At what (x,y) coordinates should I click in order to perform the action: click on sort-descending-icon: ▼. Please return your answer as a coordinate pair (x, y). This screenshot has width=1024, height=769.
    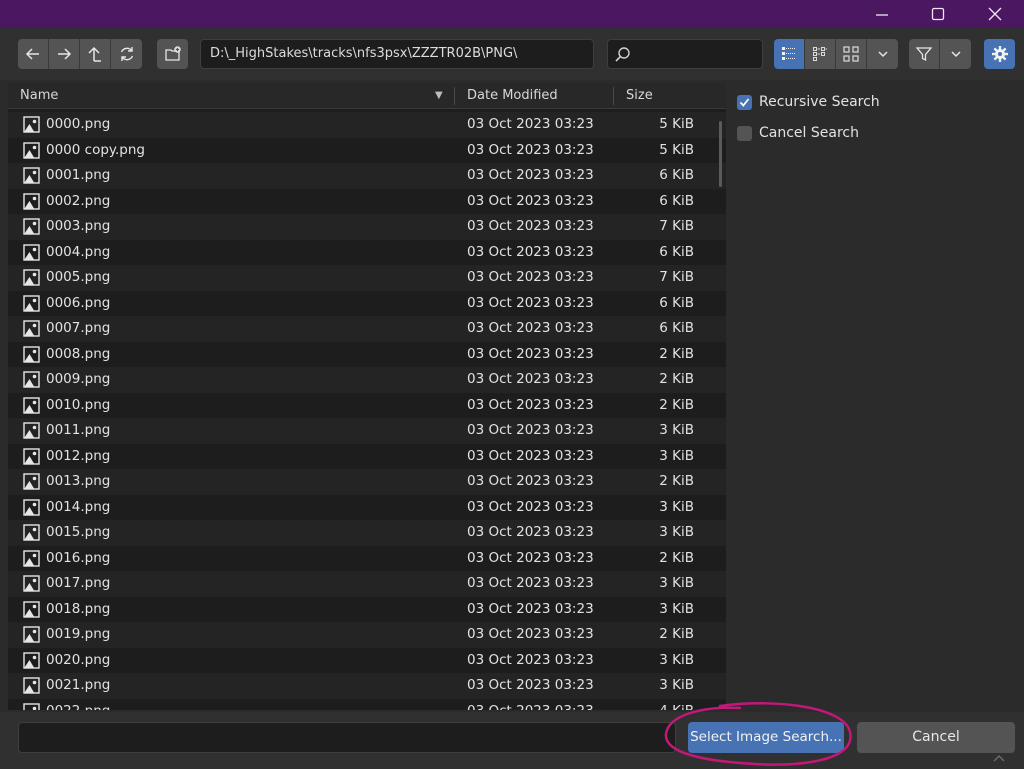
    Looking at the image, I should click on (439, 96).